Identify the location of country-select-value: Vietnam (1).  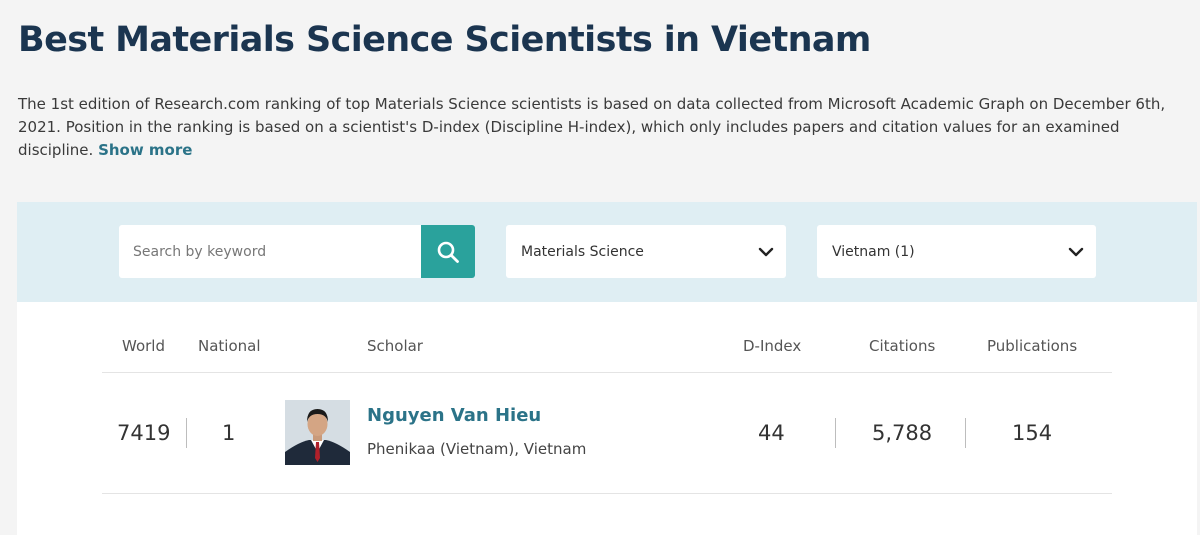
(873, 251).